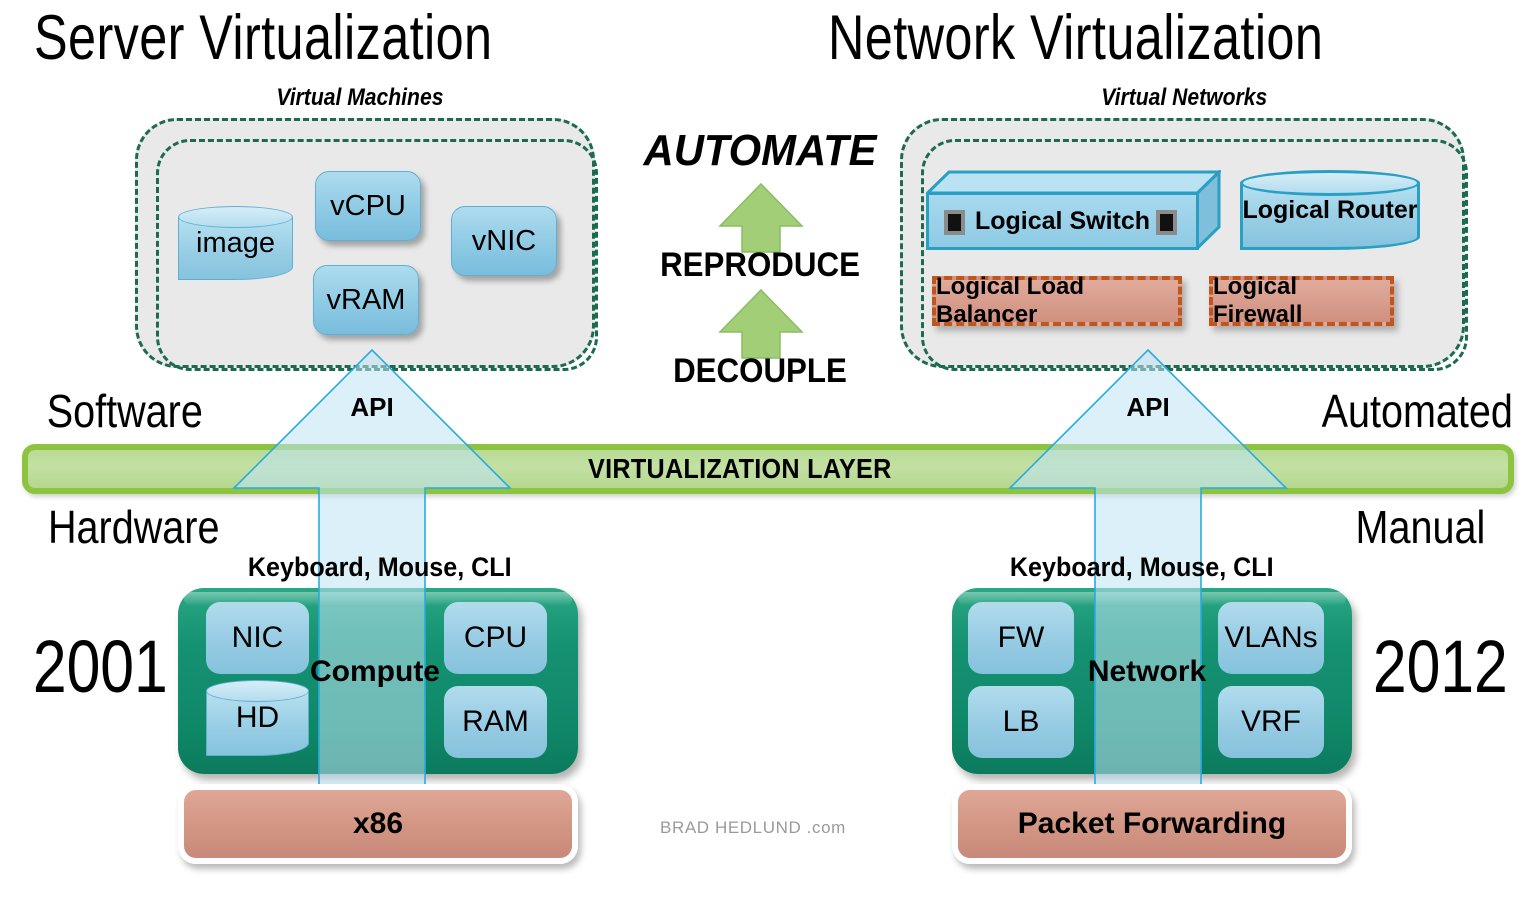 Image resolution: width=1536 pixels, height=900 pixels. What do you see at coordinates (1148, 407) in the screenshot?
I see `api-label-right: API` at bounding box center [1148, 407].